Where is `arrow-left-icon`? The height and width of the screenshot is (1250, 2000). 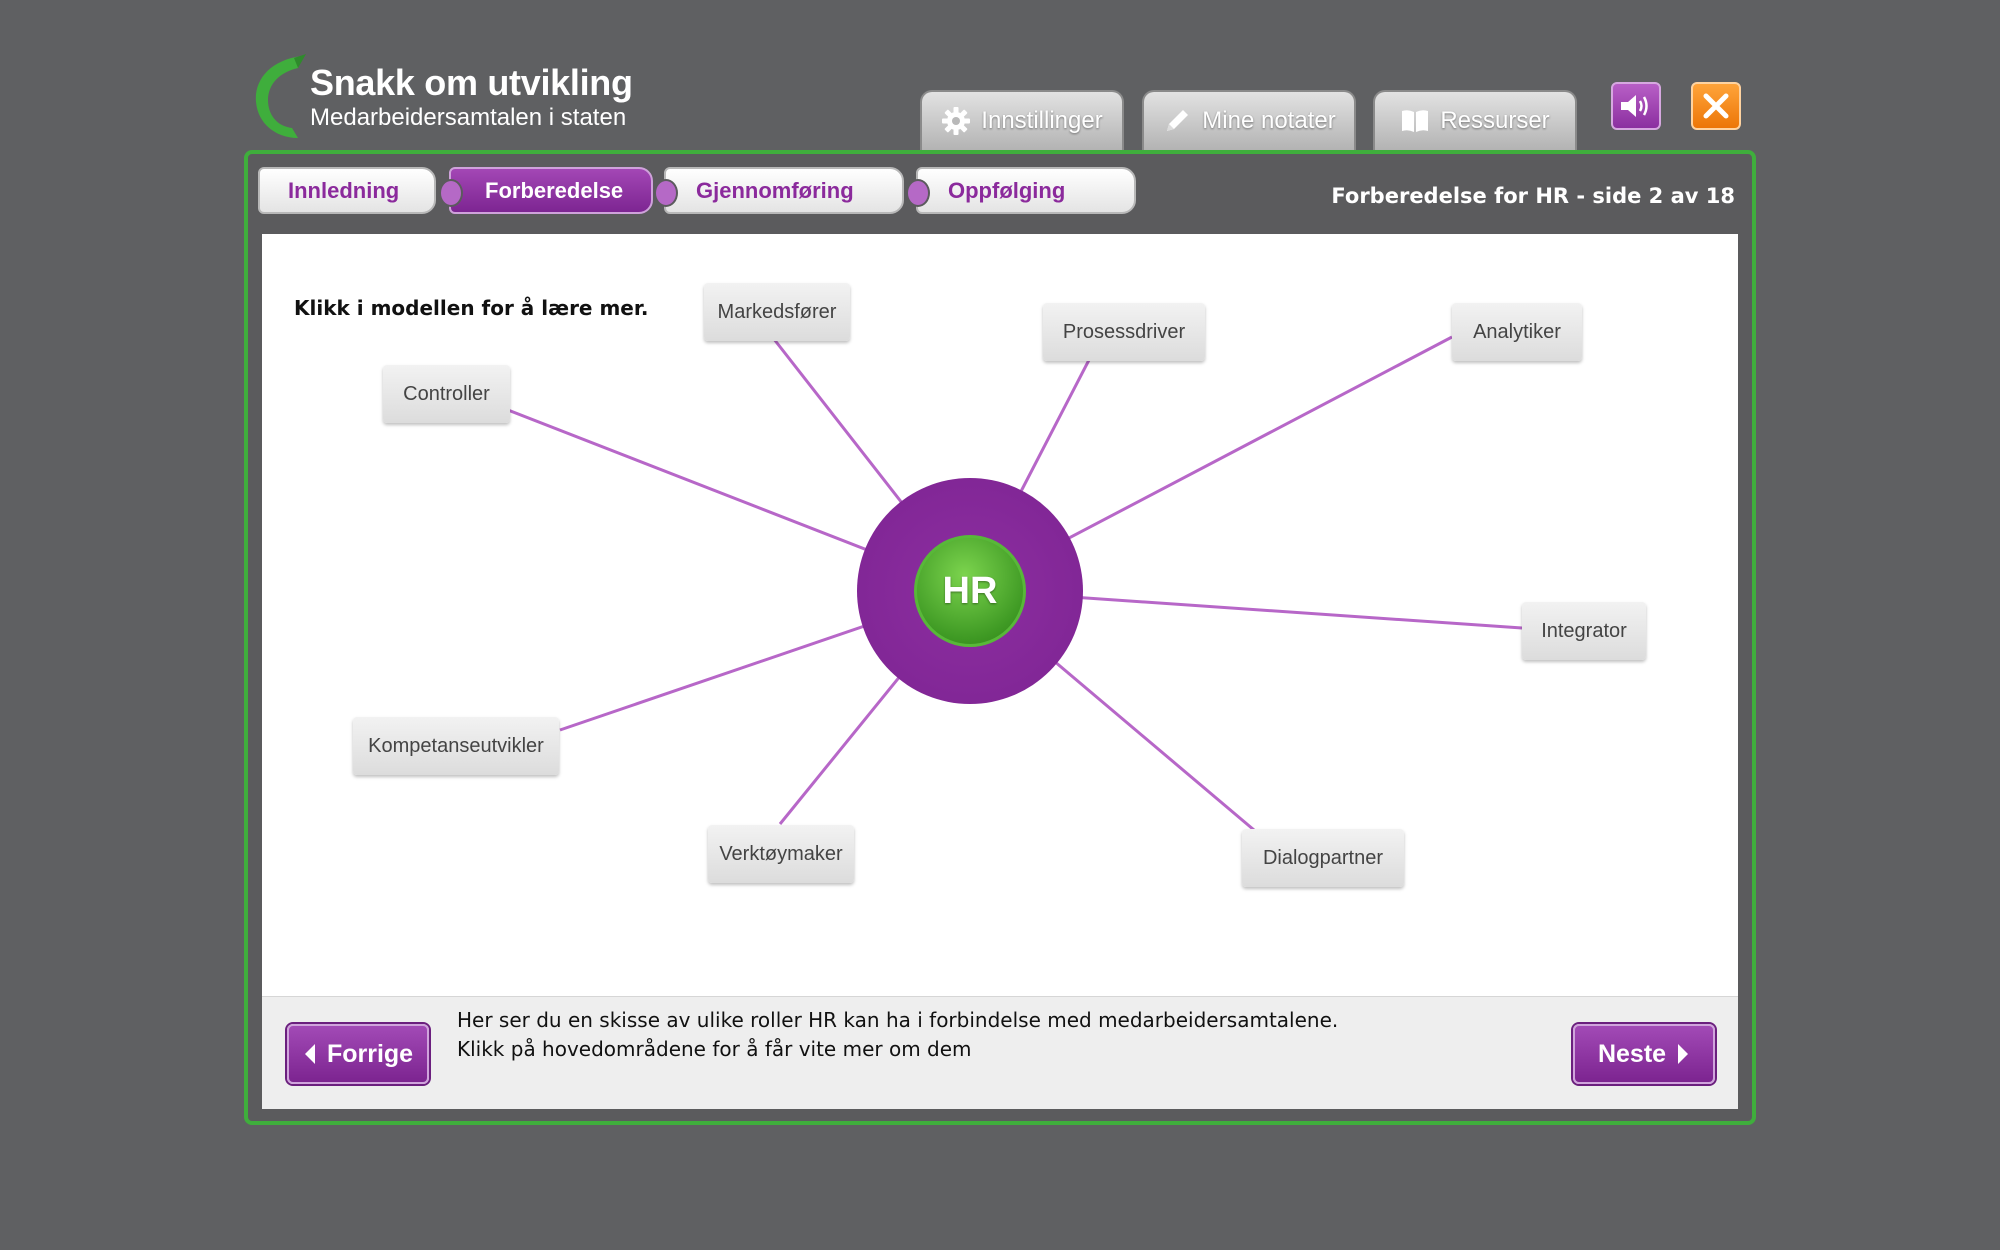 arrow-left-icon is located at coordinates (309, 1054).